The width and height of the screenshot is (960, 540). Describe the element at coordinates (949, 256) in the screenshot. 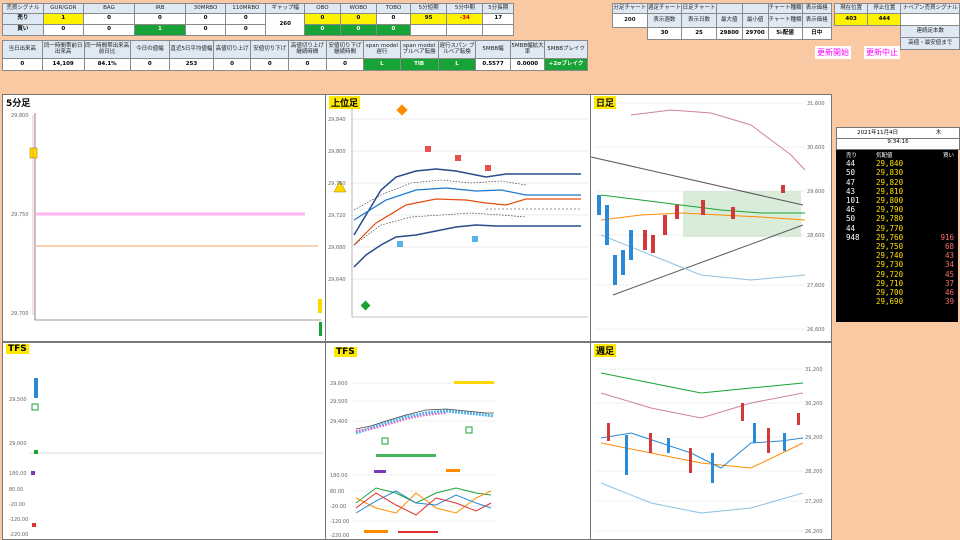

I see `ob-buy: 43` at that location.